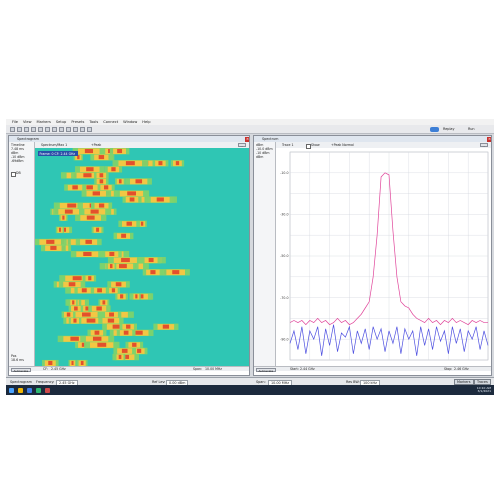 The height and width of the screenshot is (500, 500). I want to click on menu-item-help: Help, so click(146, 122).